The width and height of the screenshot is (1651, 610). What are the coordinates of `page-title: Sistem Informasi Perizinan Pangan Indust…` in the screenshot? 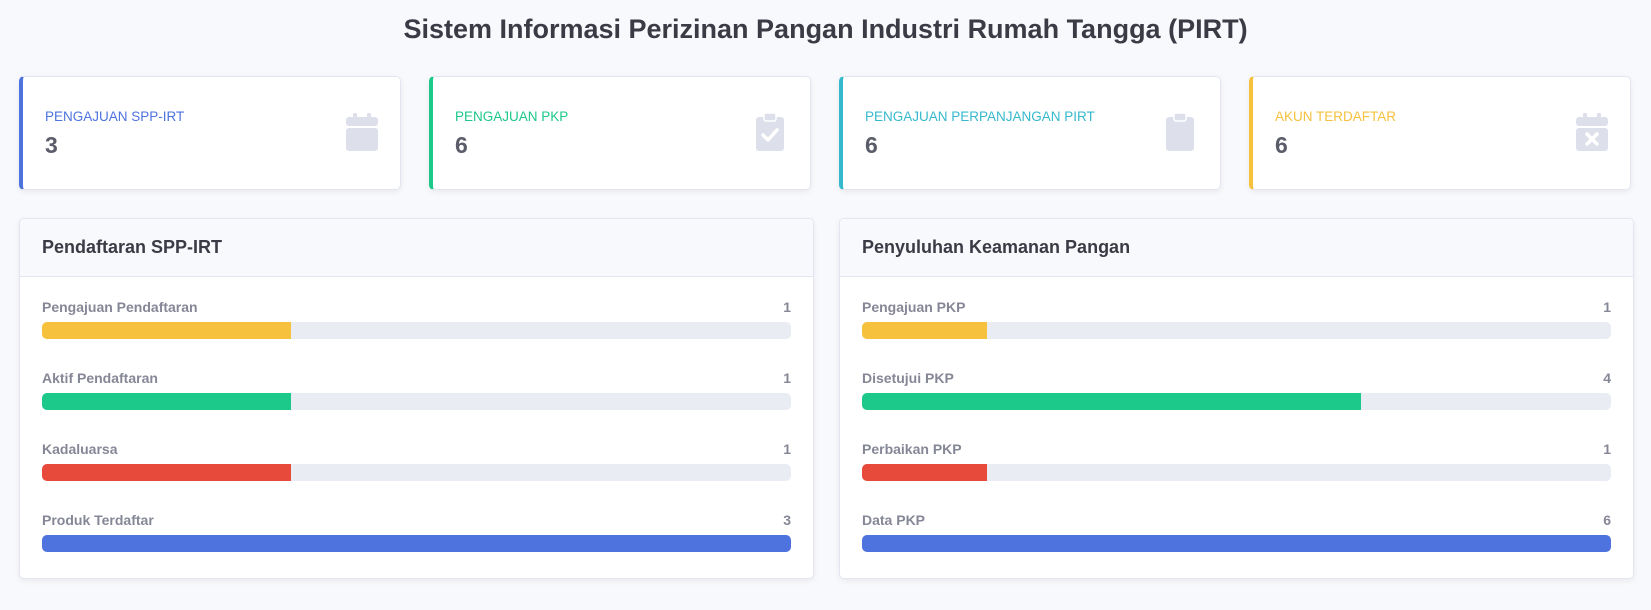 It's located at (825, 29).